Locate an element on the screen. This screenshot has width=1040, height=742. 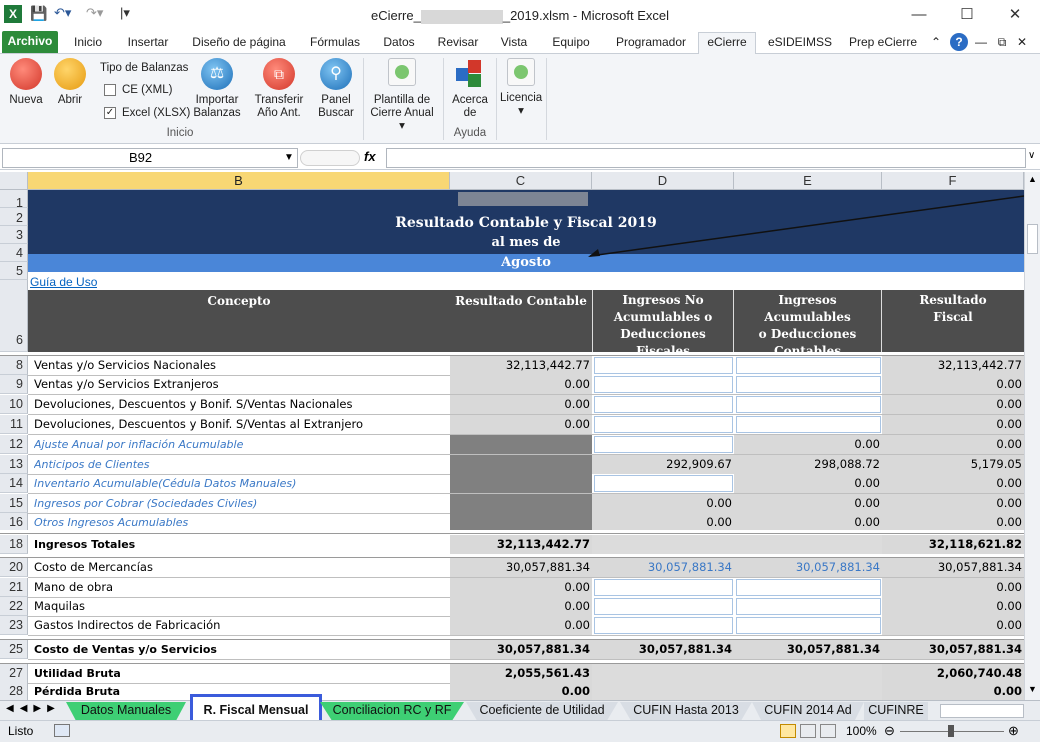
row-header: 11 is located at coordinates (14, 424).